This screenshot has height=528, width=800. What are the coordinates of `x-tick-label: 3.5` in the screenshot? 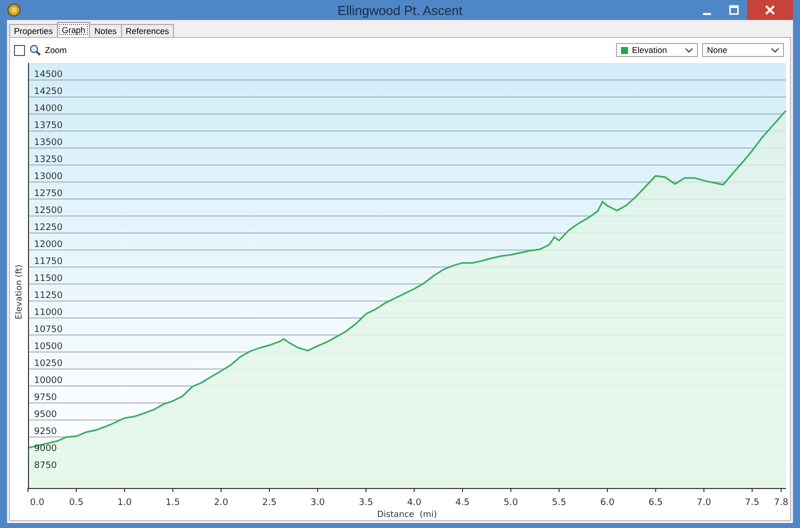 It's located at (366, 503).